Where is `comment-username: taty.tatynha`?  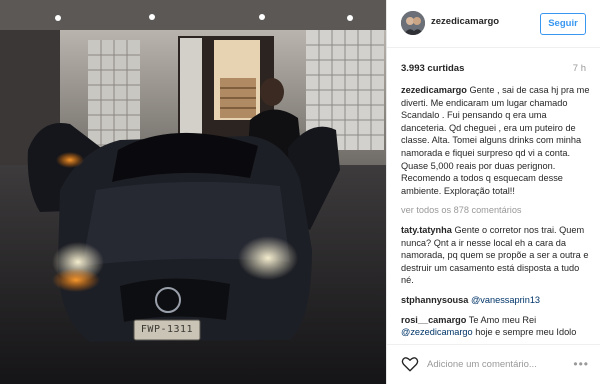
comment-username: taty.tatynha is located at coordinates (426, 230).